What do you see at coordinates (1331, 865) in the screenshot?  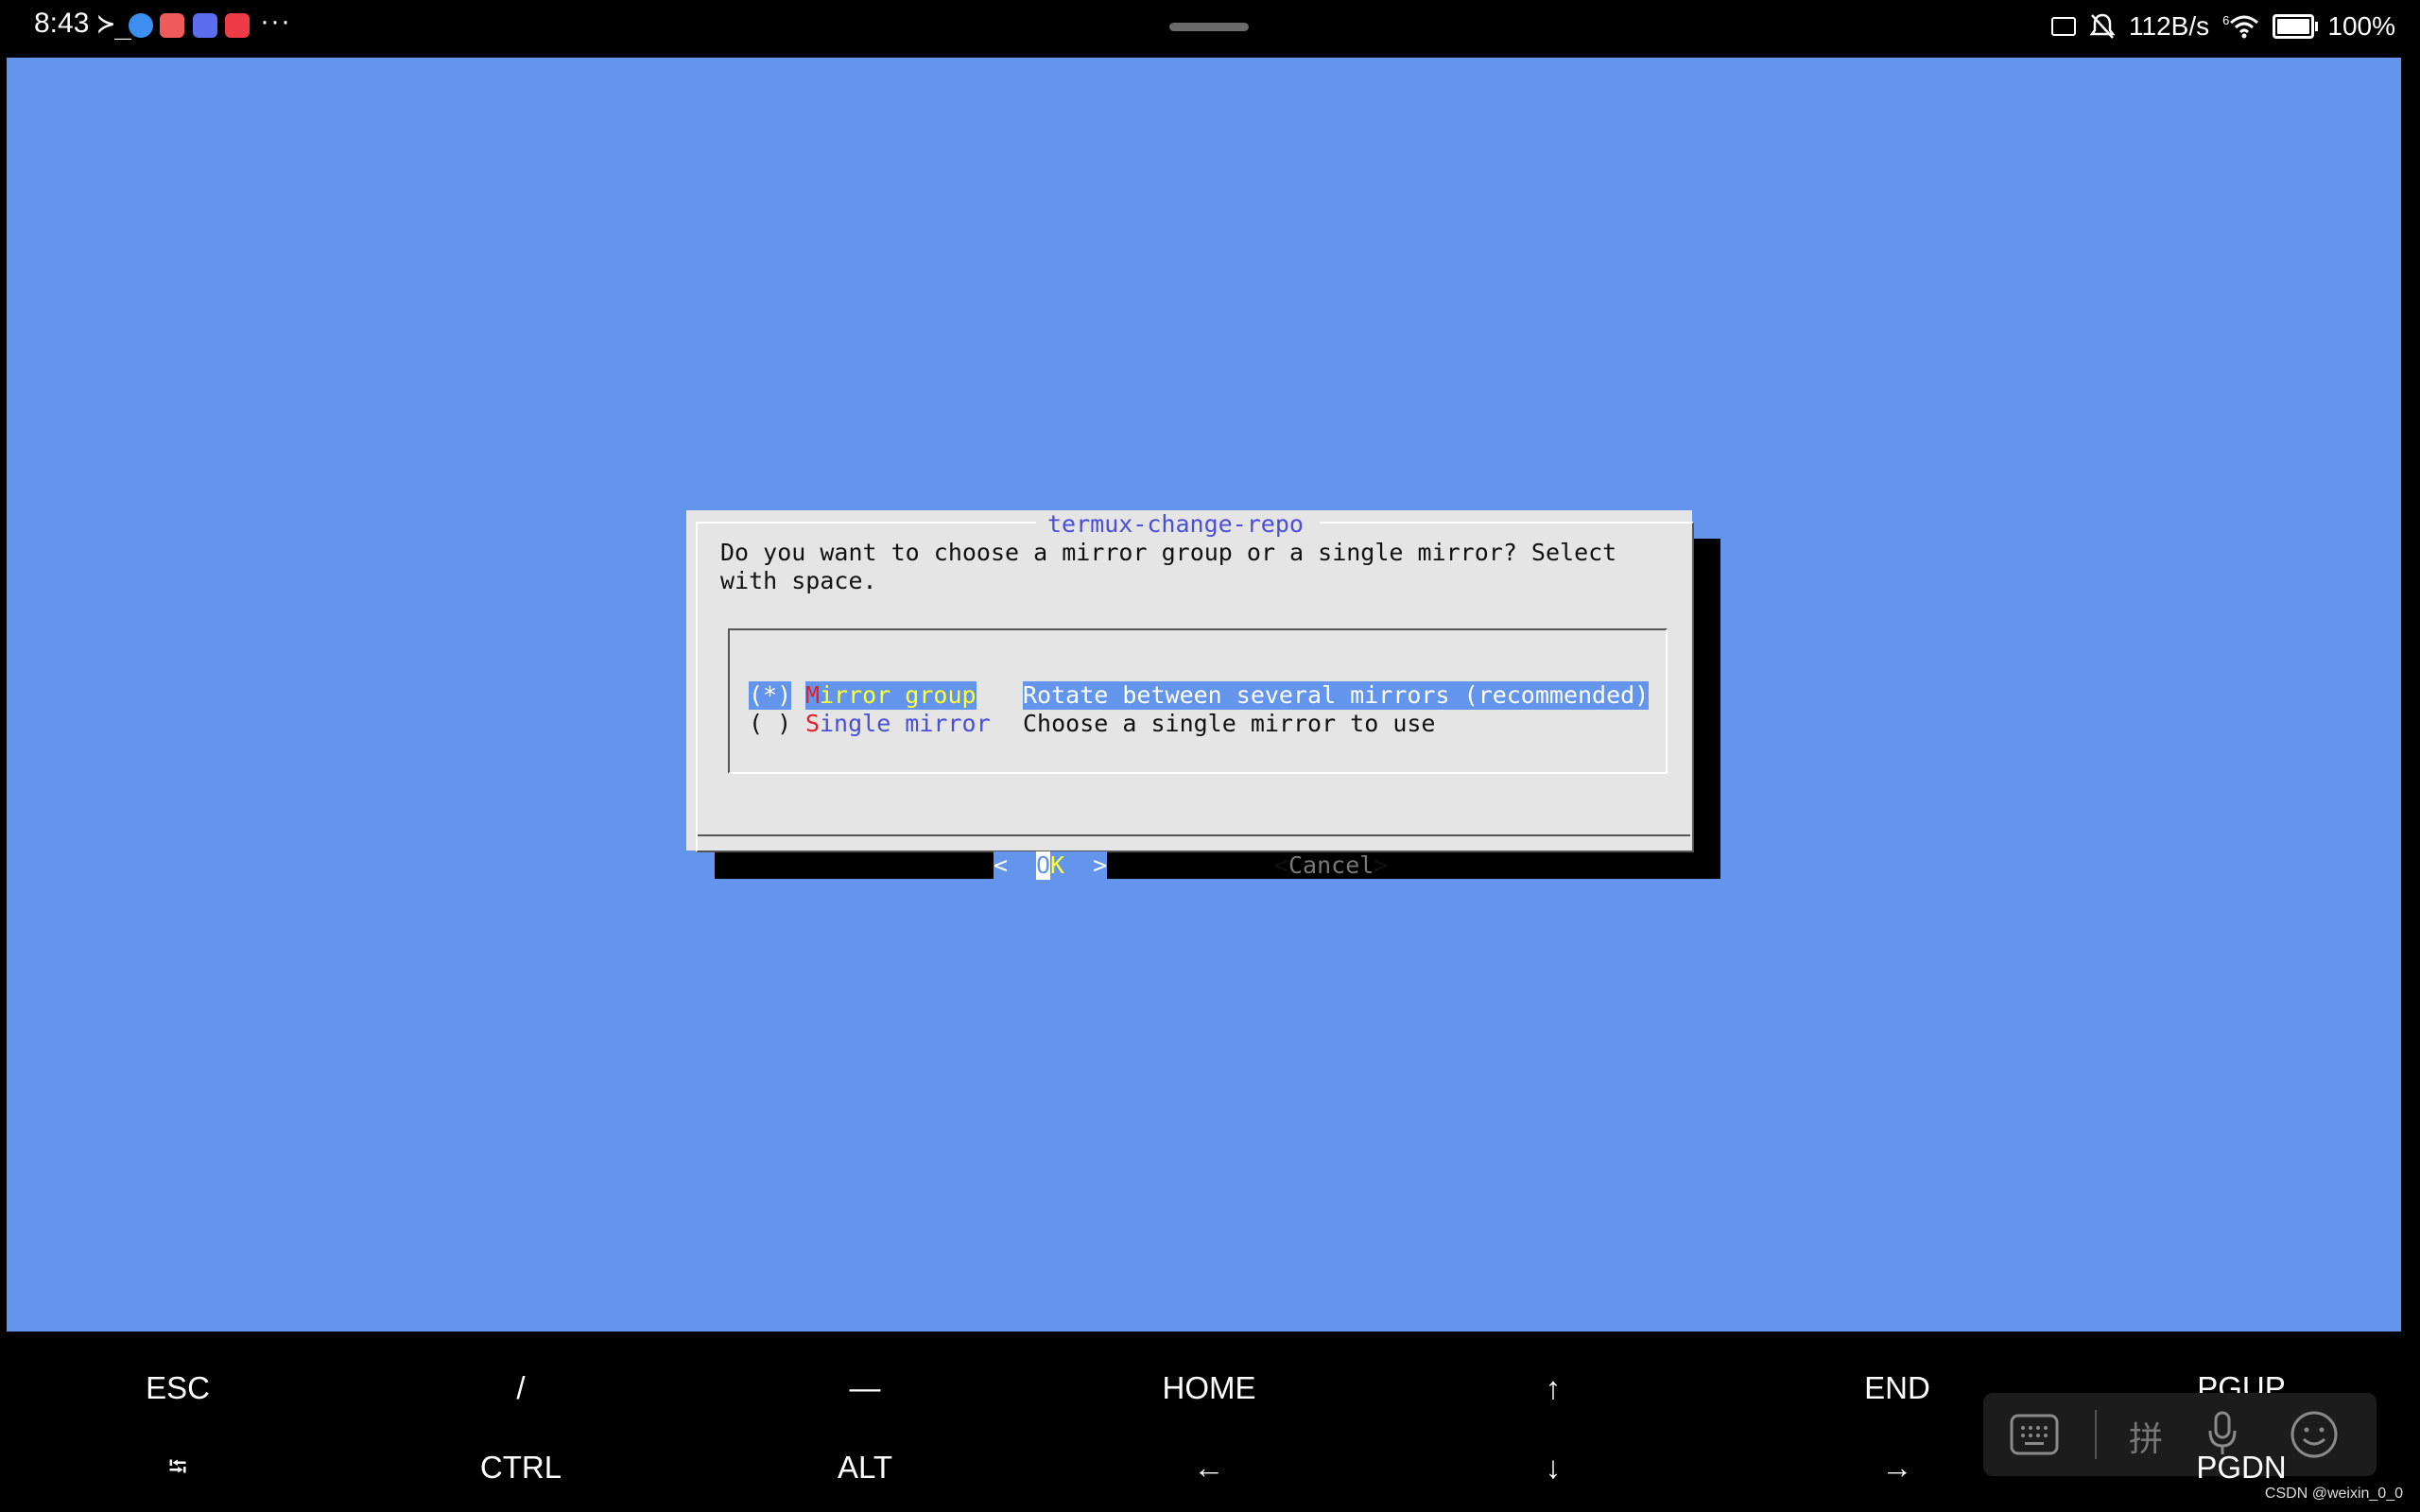 I see `cancel-label: Cancel` at bounding box center [1331, 865].